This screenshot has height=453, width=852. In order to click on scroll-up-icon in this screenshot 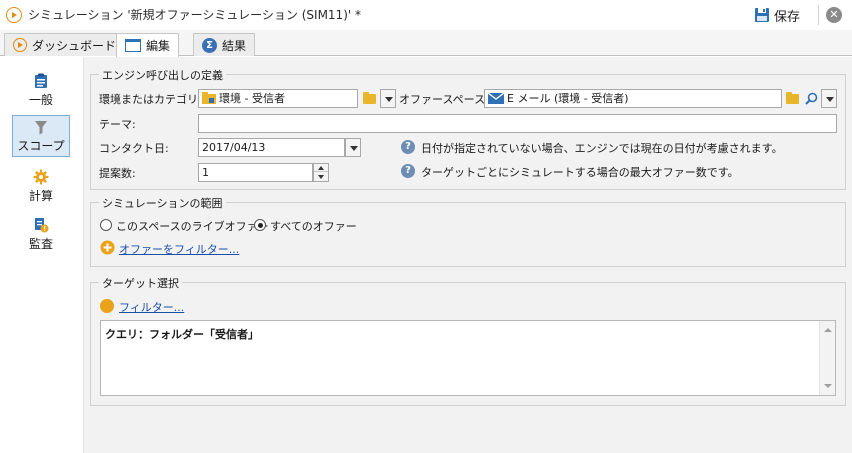, I will do `click(828, 330)`.